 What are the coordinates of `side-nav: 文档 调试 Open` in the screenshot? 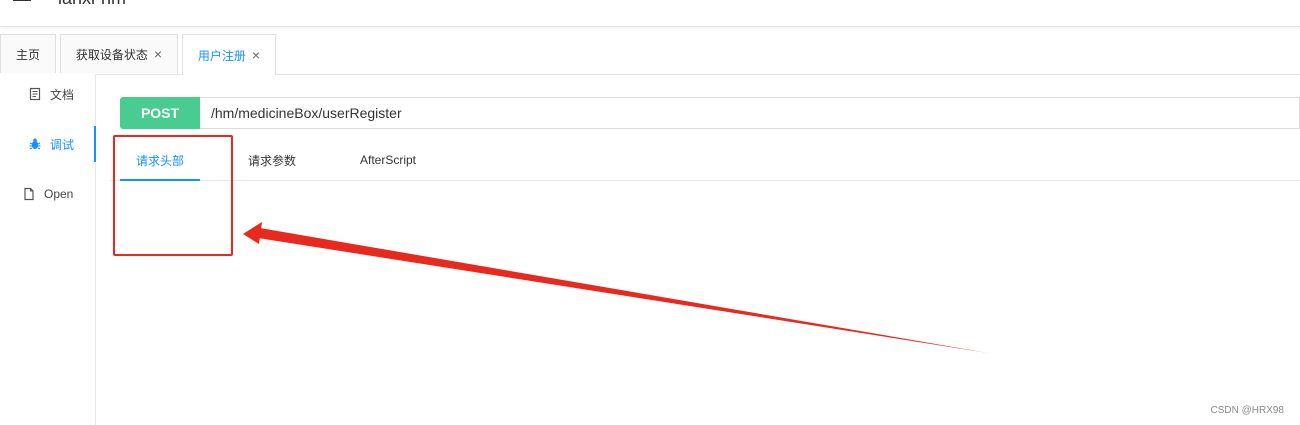 It's located at (48, 249).